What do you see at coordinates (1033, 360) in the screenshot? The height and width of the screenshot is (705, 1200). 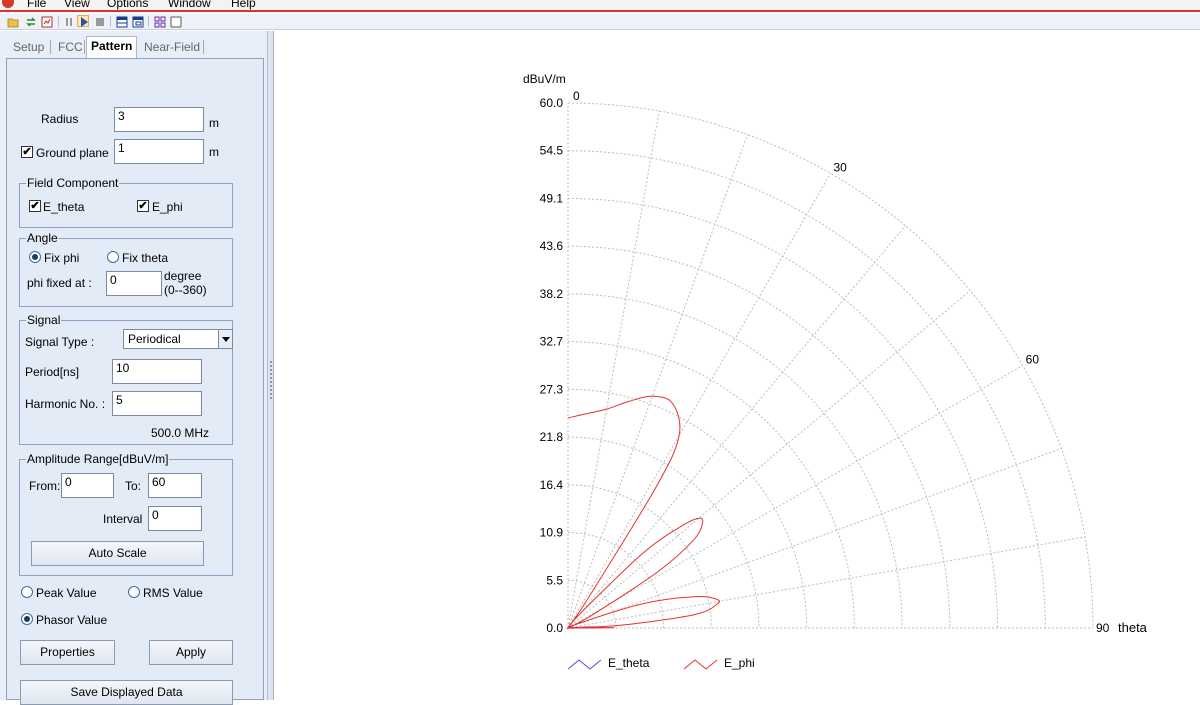 I see `angle-tick-label: 60` at bounding box center [1033, 360].